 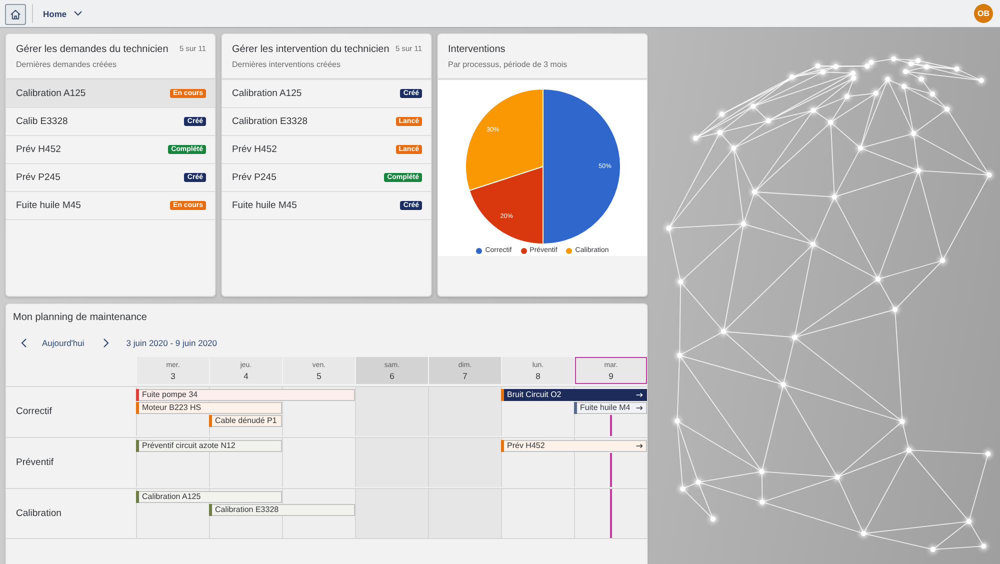 What do you see at coordinates (392, 375) in the screenshot?
I see `day-number: 6` at bounding box center [392, 375].